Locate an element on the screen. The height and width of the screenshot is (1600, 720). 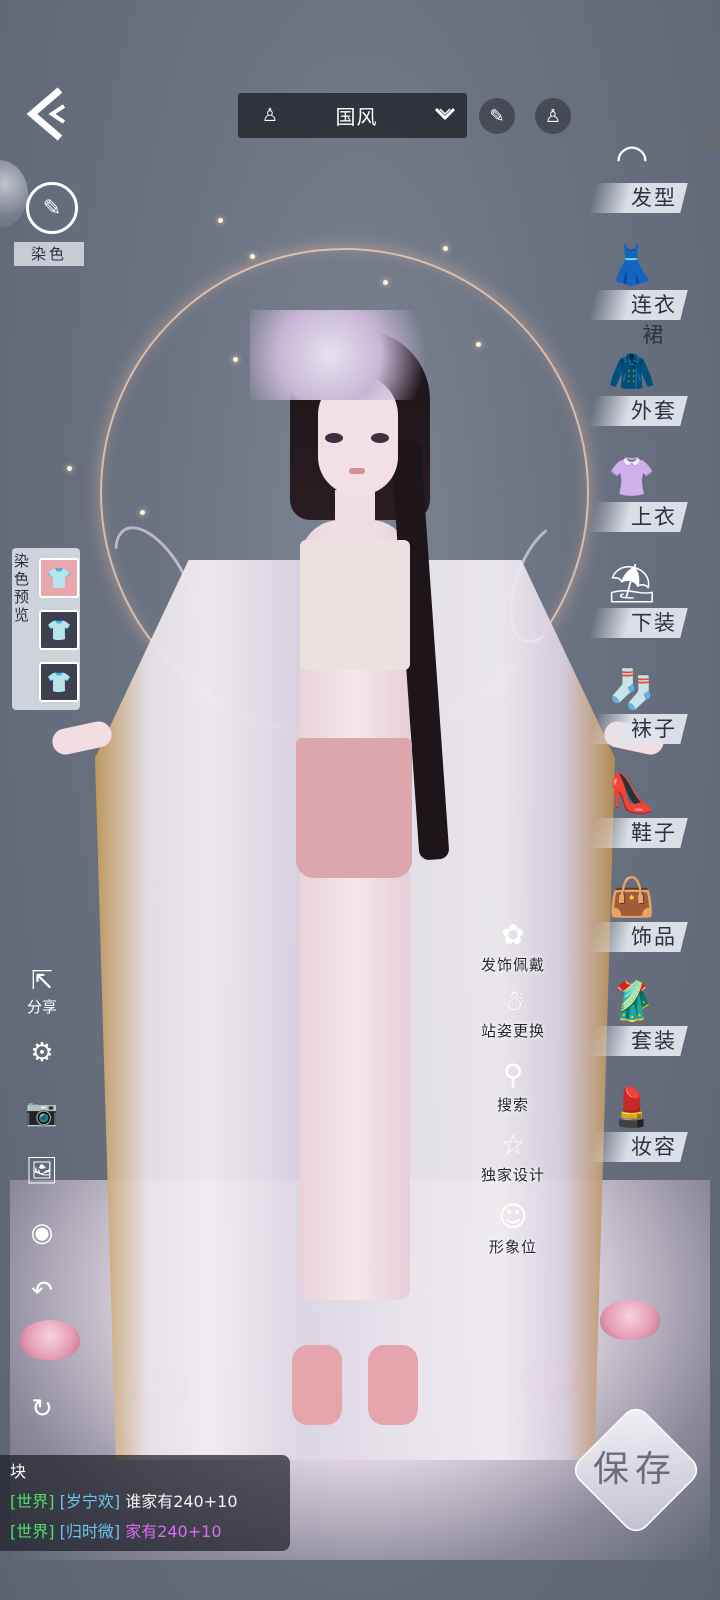
avatar-slot-label: 形象位 is located at coordinates (512, 1247).